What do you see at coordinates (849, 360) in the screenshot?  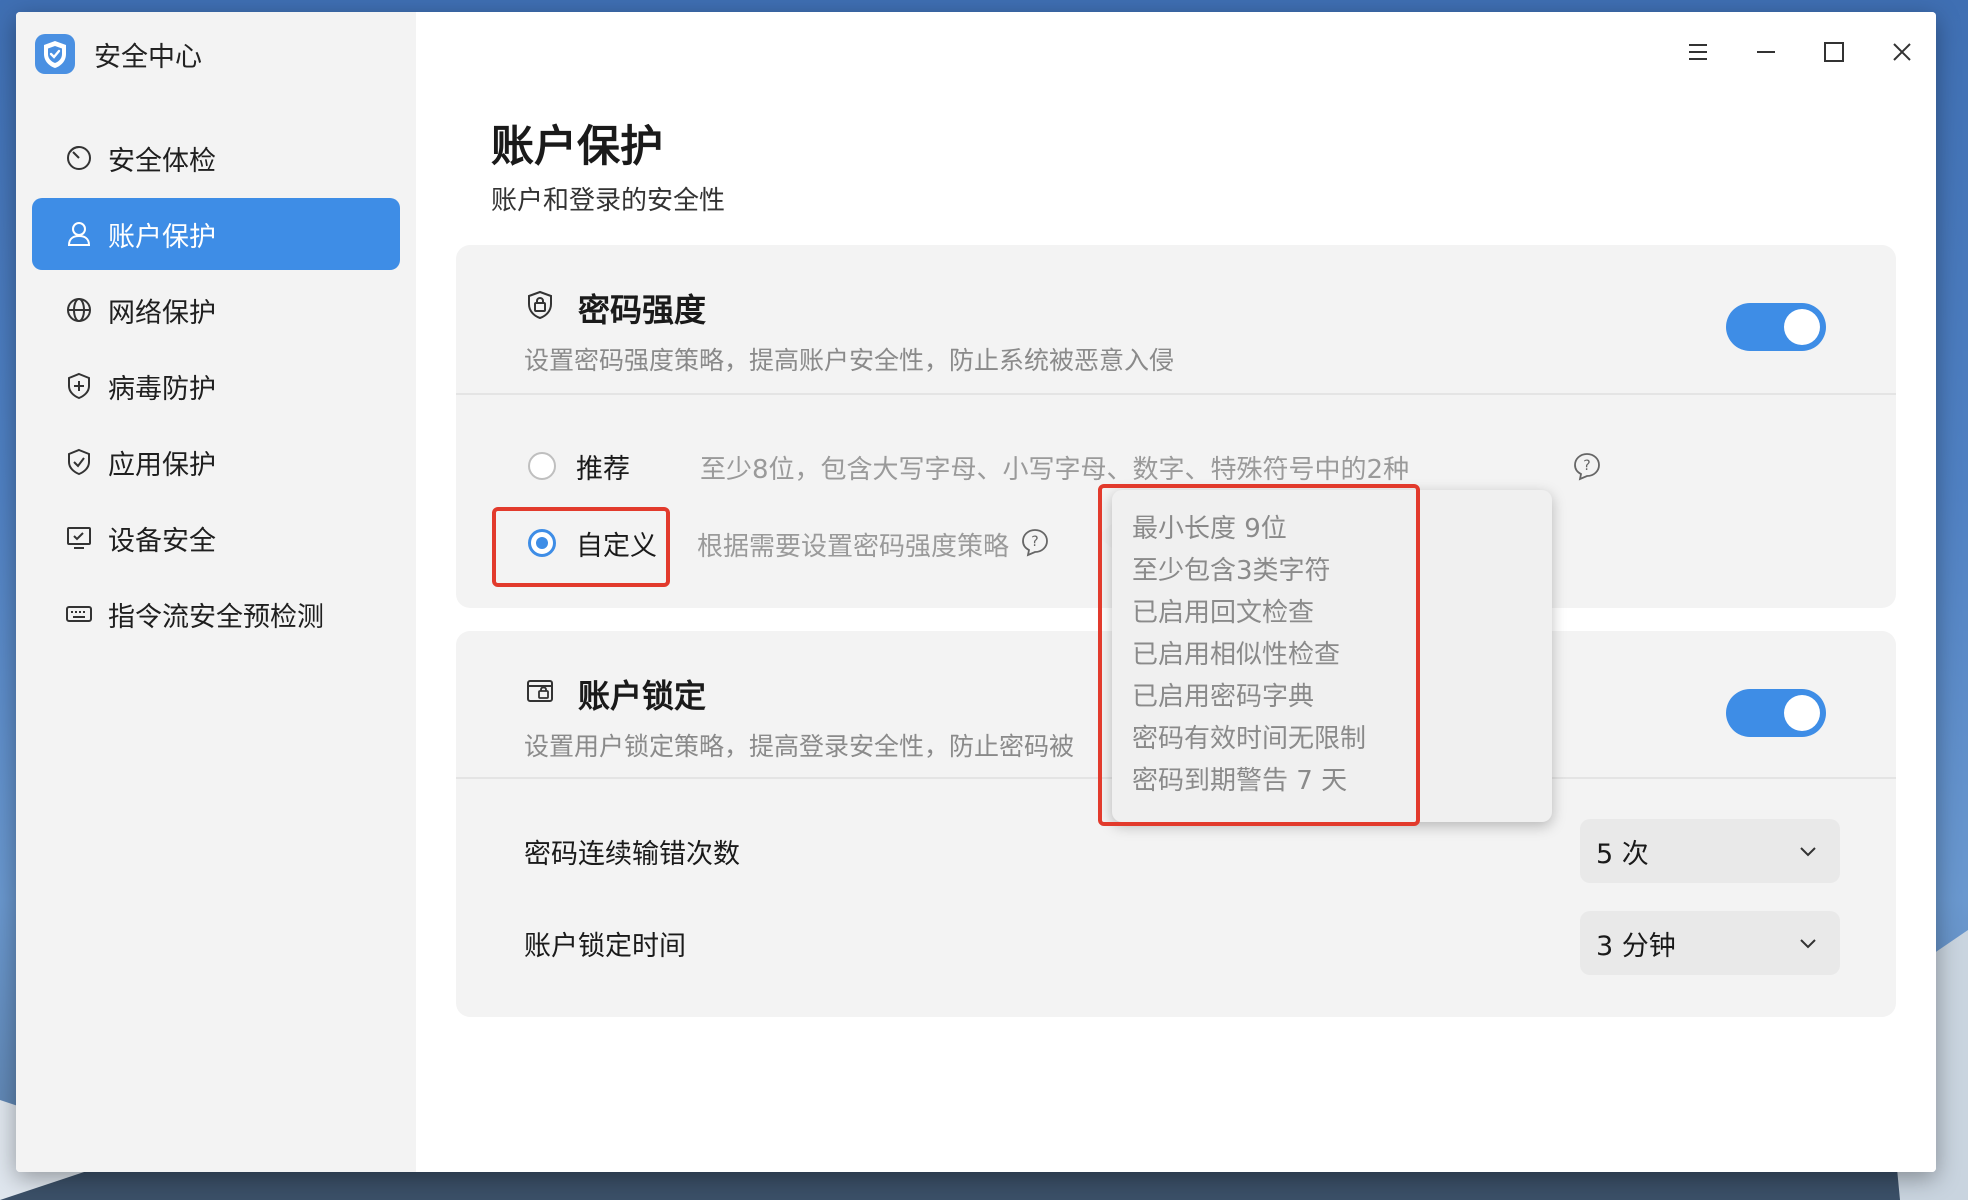 I see `card-description: 设置密码强度策略，提高账户安全性，防止系统被恶意入侵` at bounding box center [849, 360].